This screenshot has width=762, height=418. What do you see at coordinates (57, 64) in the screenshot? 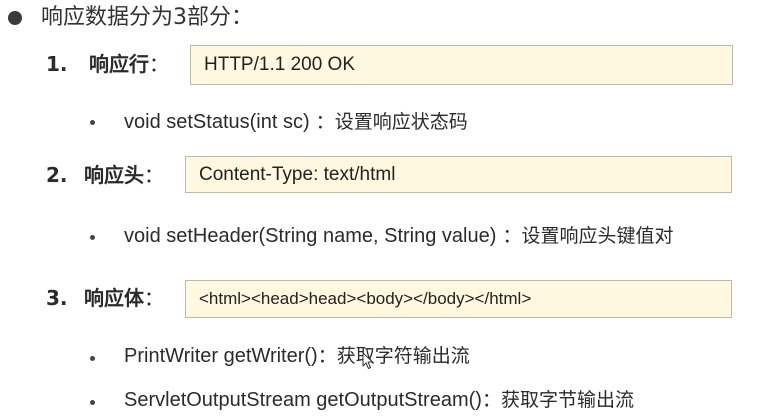
I see `section-1-number: 1.` at bounding box center [57, 64].